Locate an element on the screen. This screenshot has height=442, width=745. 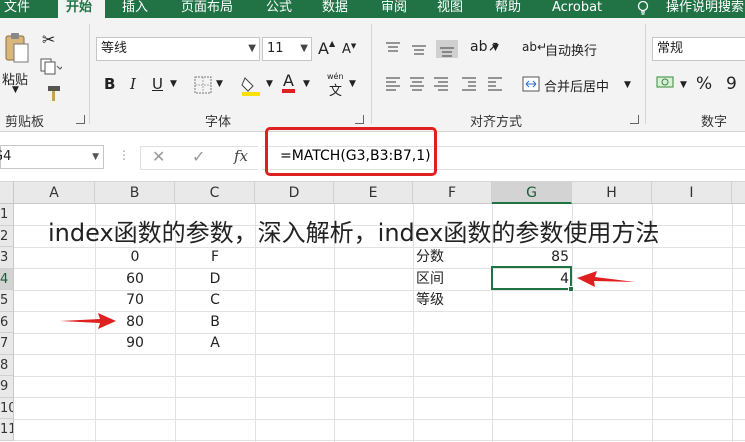
row-header-11: 11 is located at coordinates (7, 430).